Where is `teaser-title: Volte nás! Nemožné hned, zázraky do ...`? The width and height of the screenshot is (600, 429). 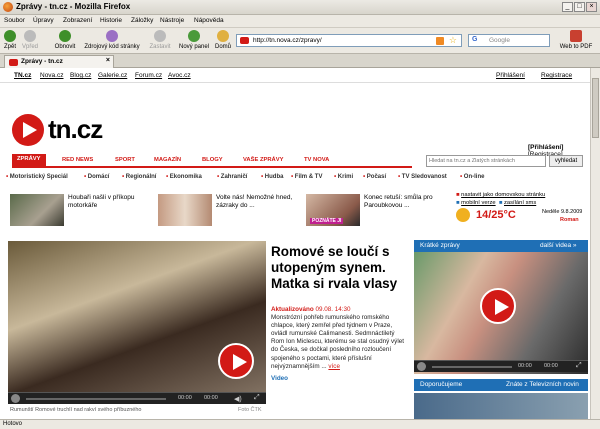 teaser-title: Volte nás! Nemožné hned, zázraky do ... is located at coordinates (254, 201).